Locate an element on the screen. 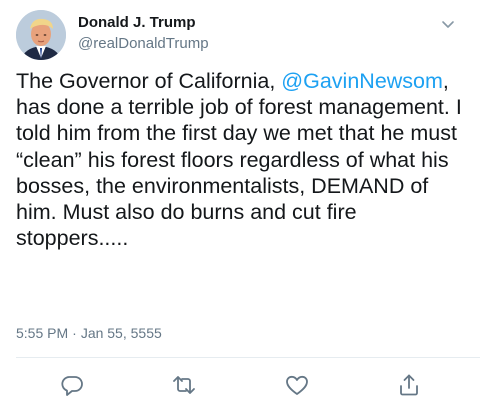 This screenshot has width=480, height=410. like-button is located at coordinates (297, 385).